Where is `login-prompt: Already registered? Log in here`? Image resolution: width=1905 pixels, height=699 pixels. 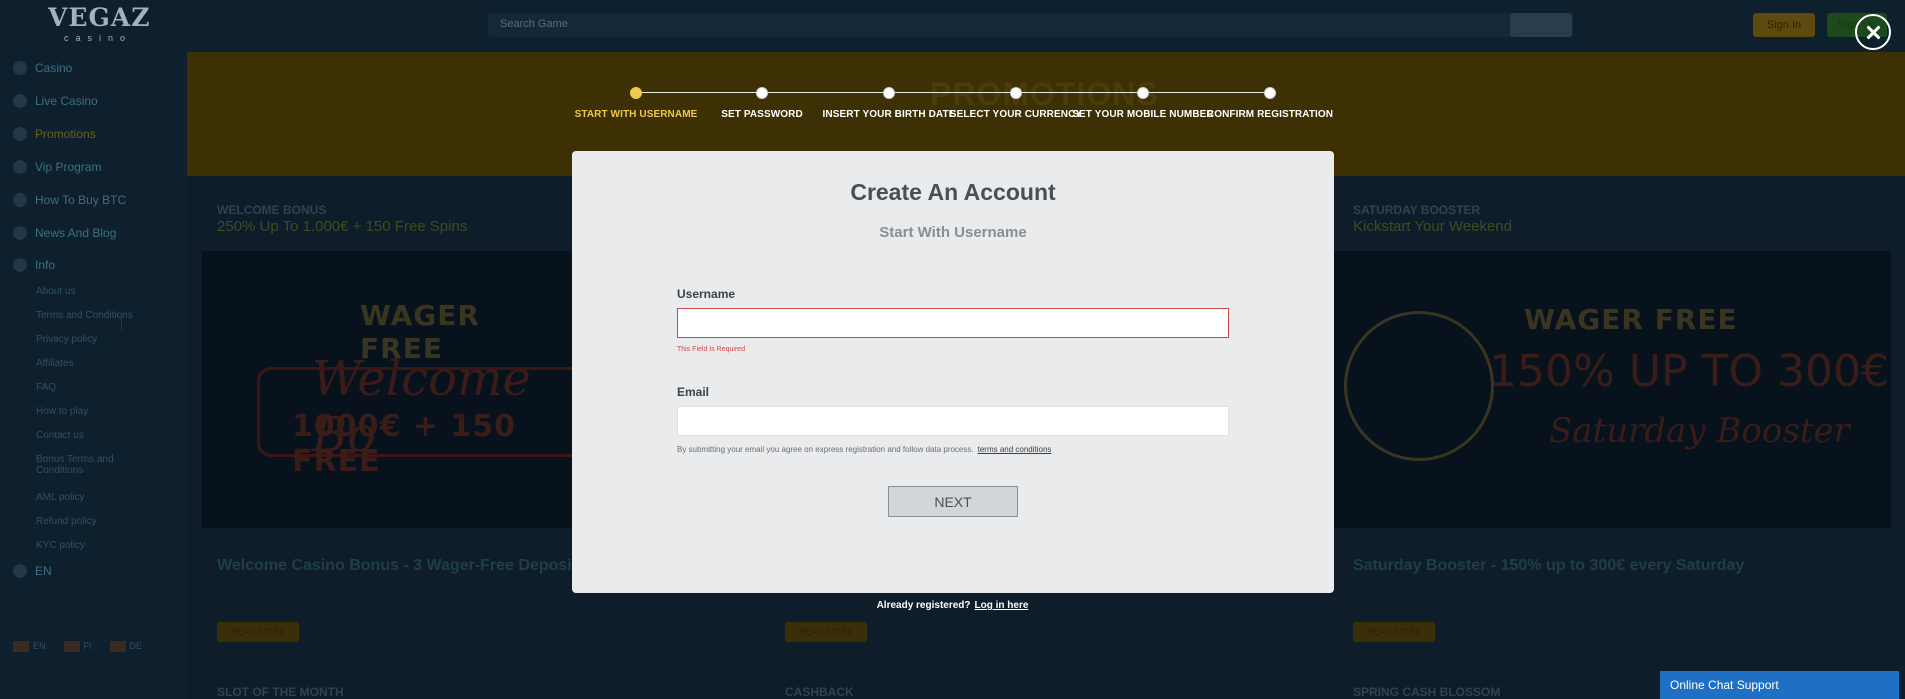
login-prompt: Already registered? Log in here is located at coordinates (952, 605).